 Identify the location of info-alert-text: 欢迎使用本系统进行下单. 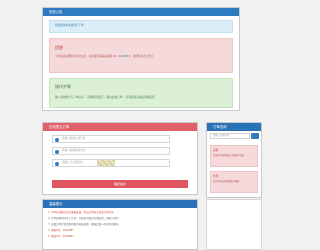
(69, 25).